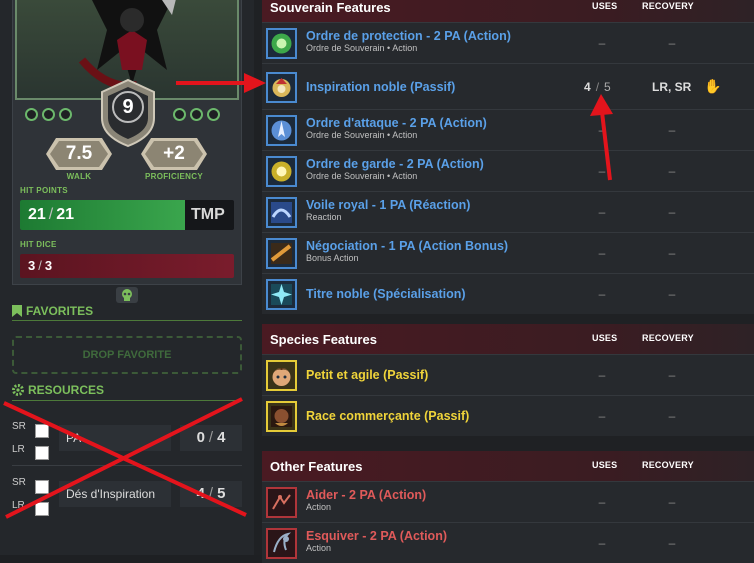 Image resolution: width=754 pixels, height=563 pixels. I want to click on section-header: Souverain Features USES RECOVERY, so click(508, 11).